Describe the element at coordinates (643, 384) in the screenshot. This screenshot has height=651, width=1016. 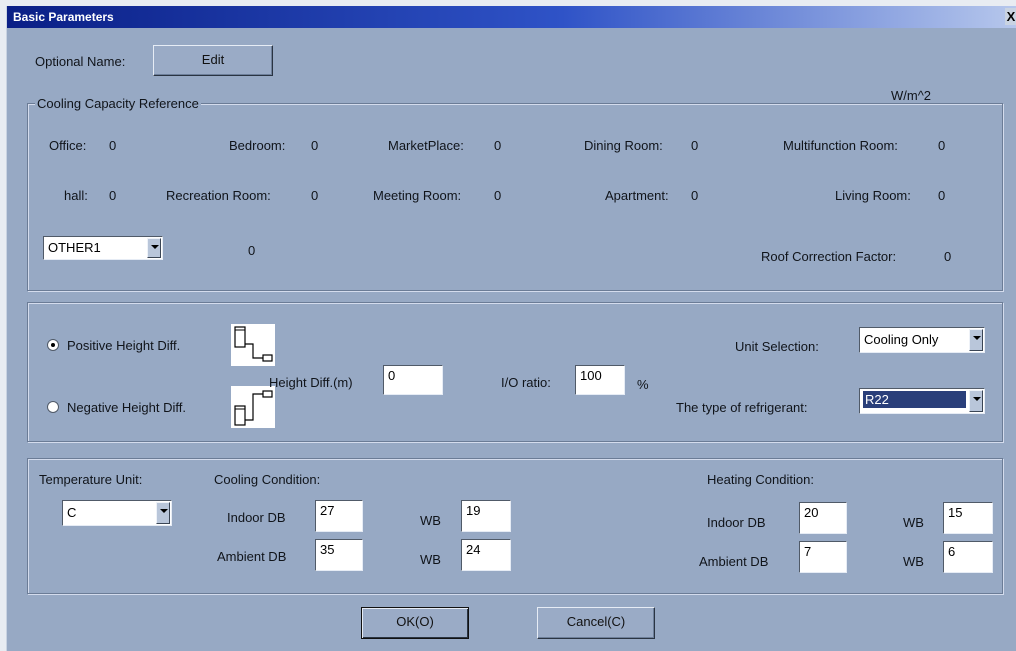
I see `io-ratio-unit: %` at that location.